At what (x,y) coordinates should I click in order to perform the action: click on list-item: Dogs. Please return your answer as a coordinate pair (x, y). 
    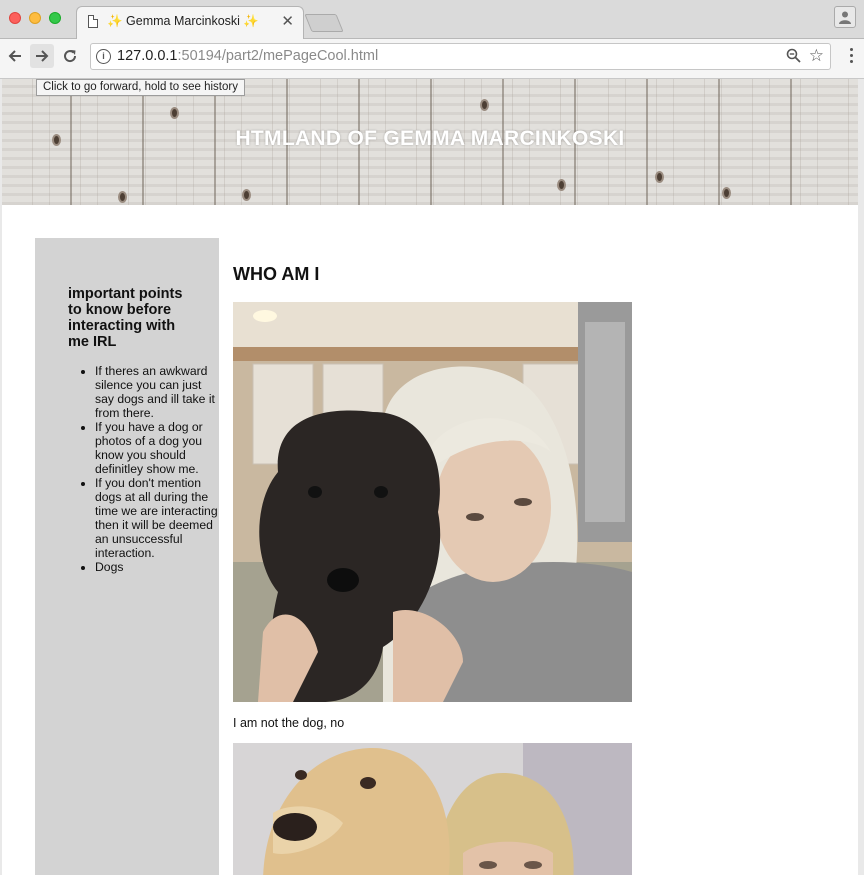
    Looking at the image, I should click on (159, 567).